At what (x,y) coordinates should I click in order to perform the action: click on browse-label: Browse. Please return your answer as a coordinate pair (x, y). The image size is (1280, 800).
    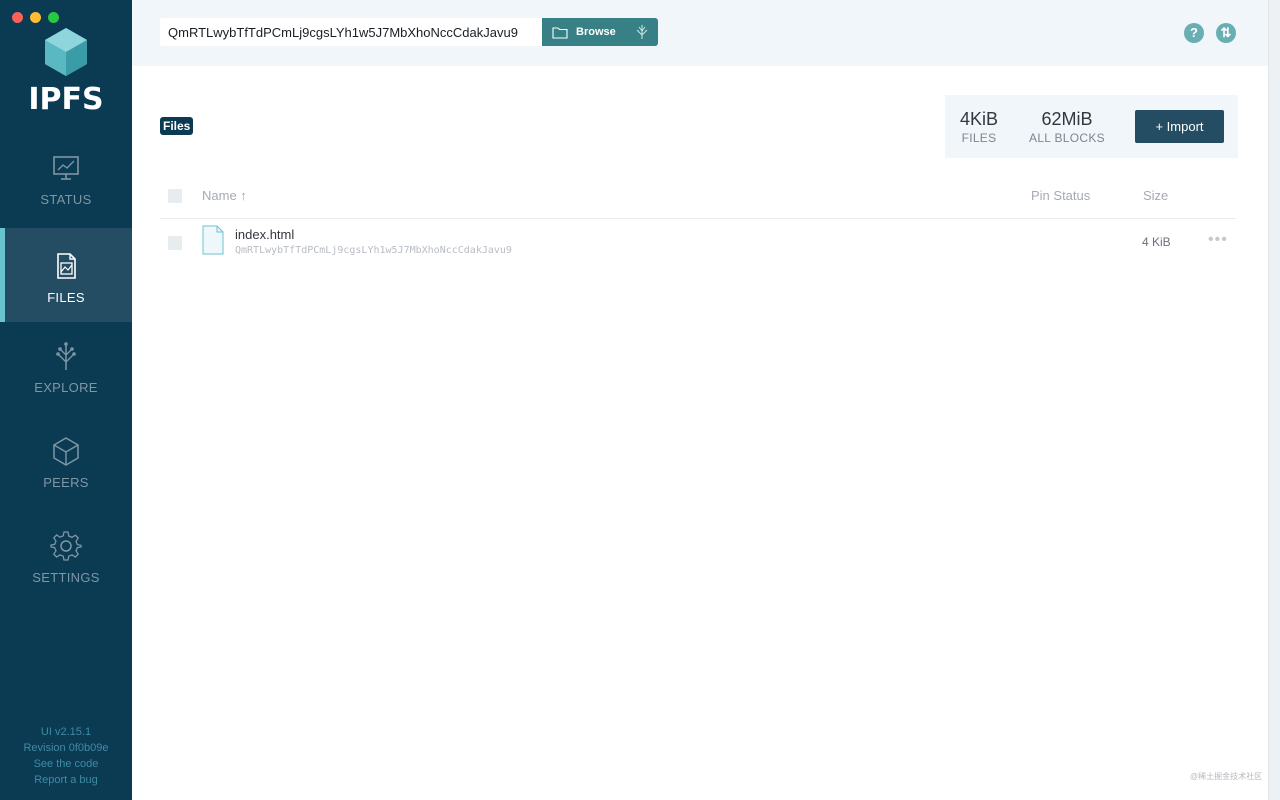
    Looking at the image, I should click on (596, 32).